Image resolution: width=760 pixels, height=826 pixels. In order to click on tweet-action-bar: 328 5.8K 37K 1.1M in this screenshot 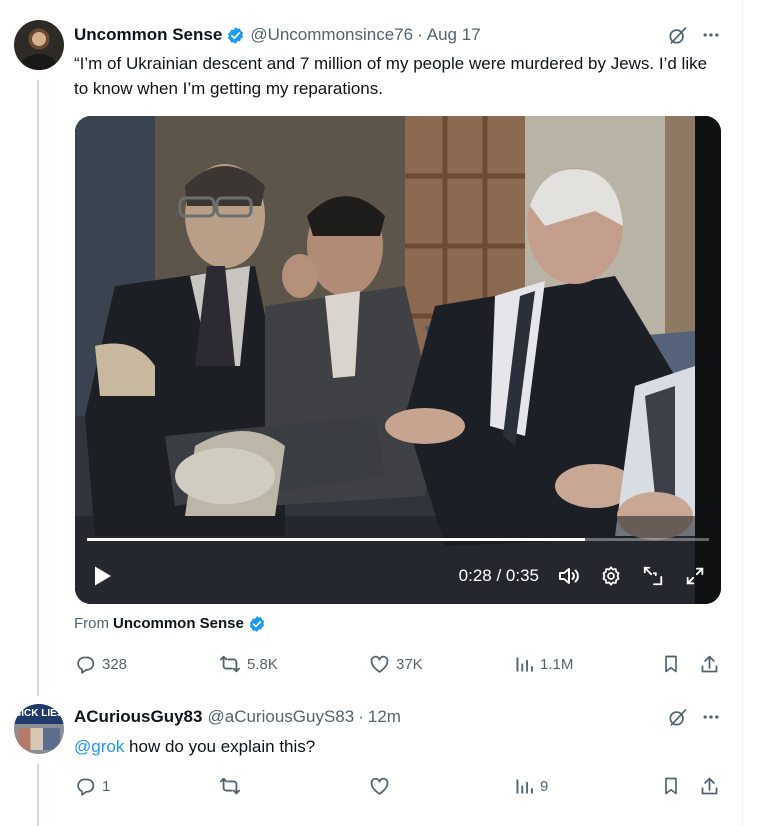, I will do `click(399, 664)`.